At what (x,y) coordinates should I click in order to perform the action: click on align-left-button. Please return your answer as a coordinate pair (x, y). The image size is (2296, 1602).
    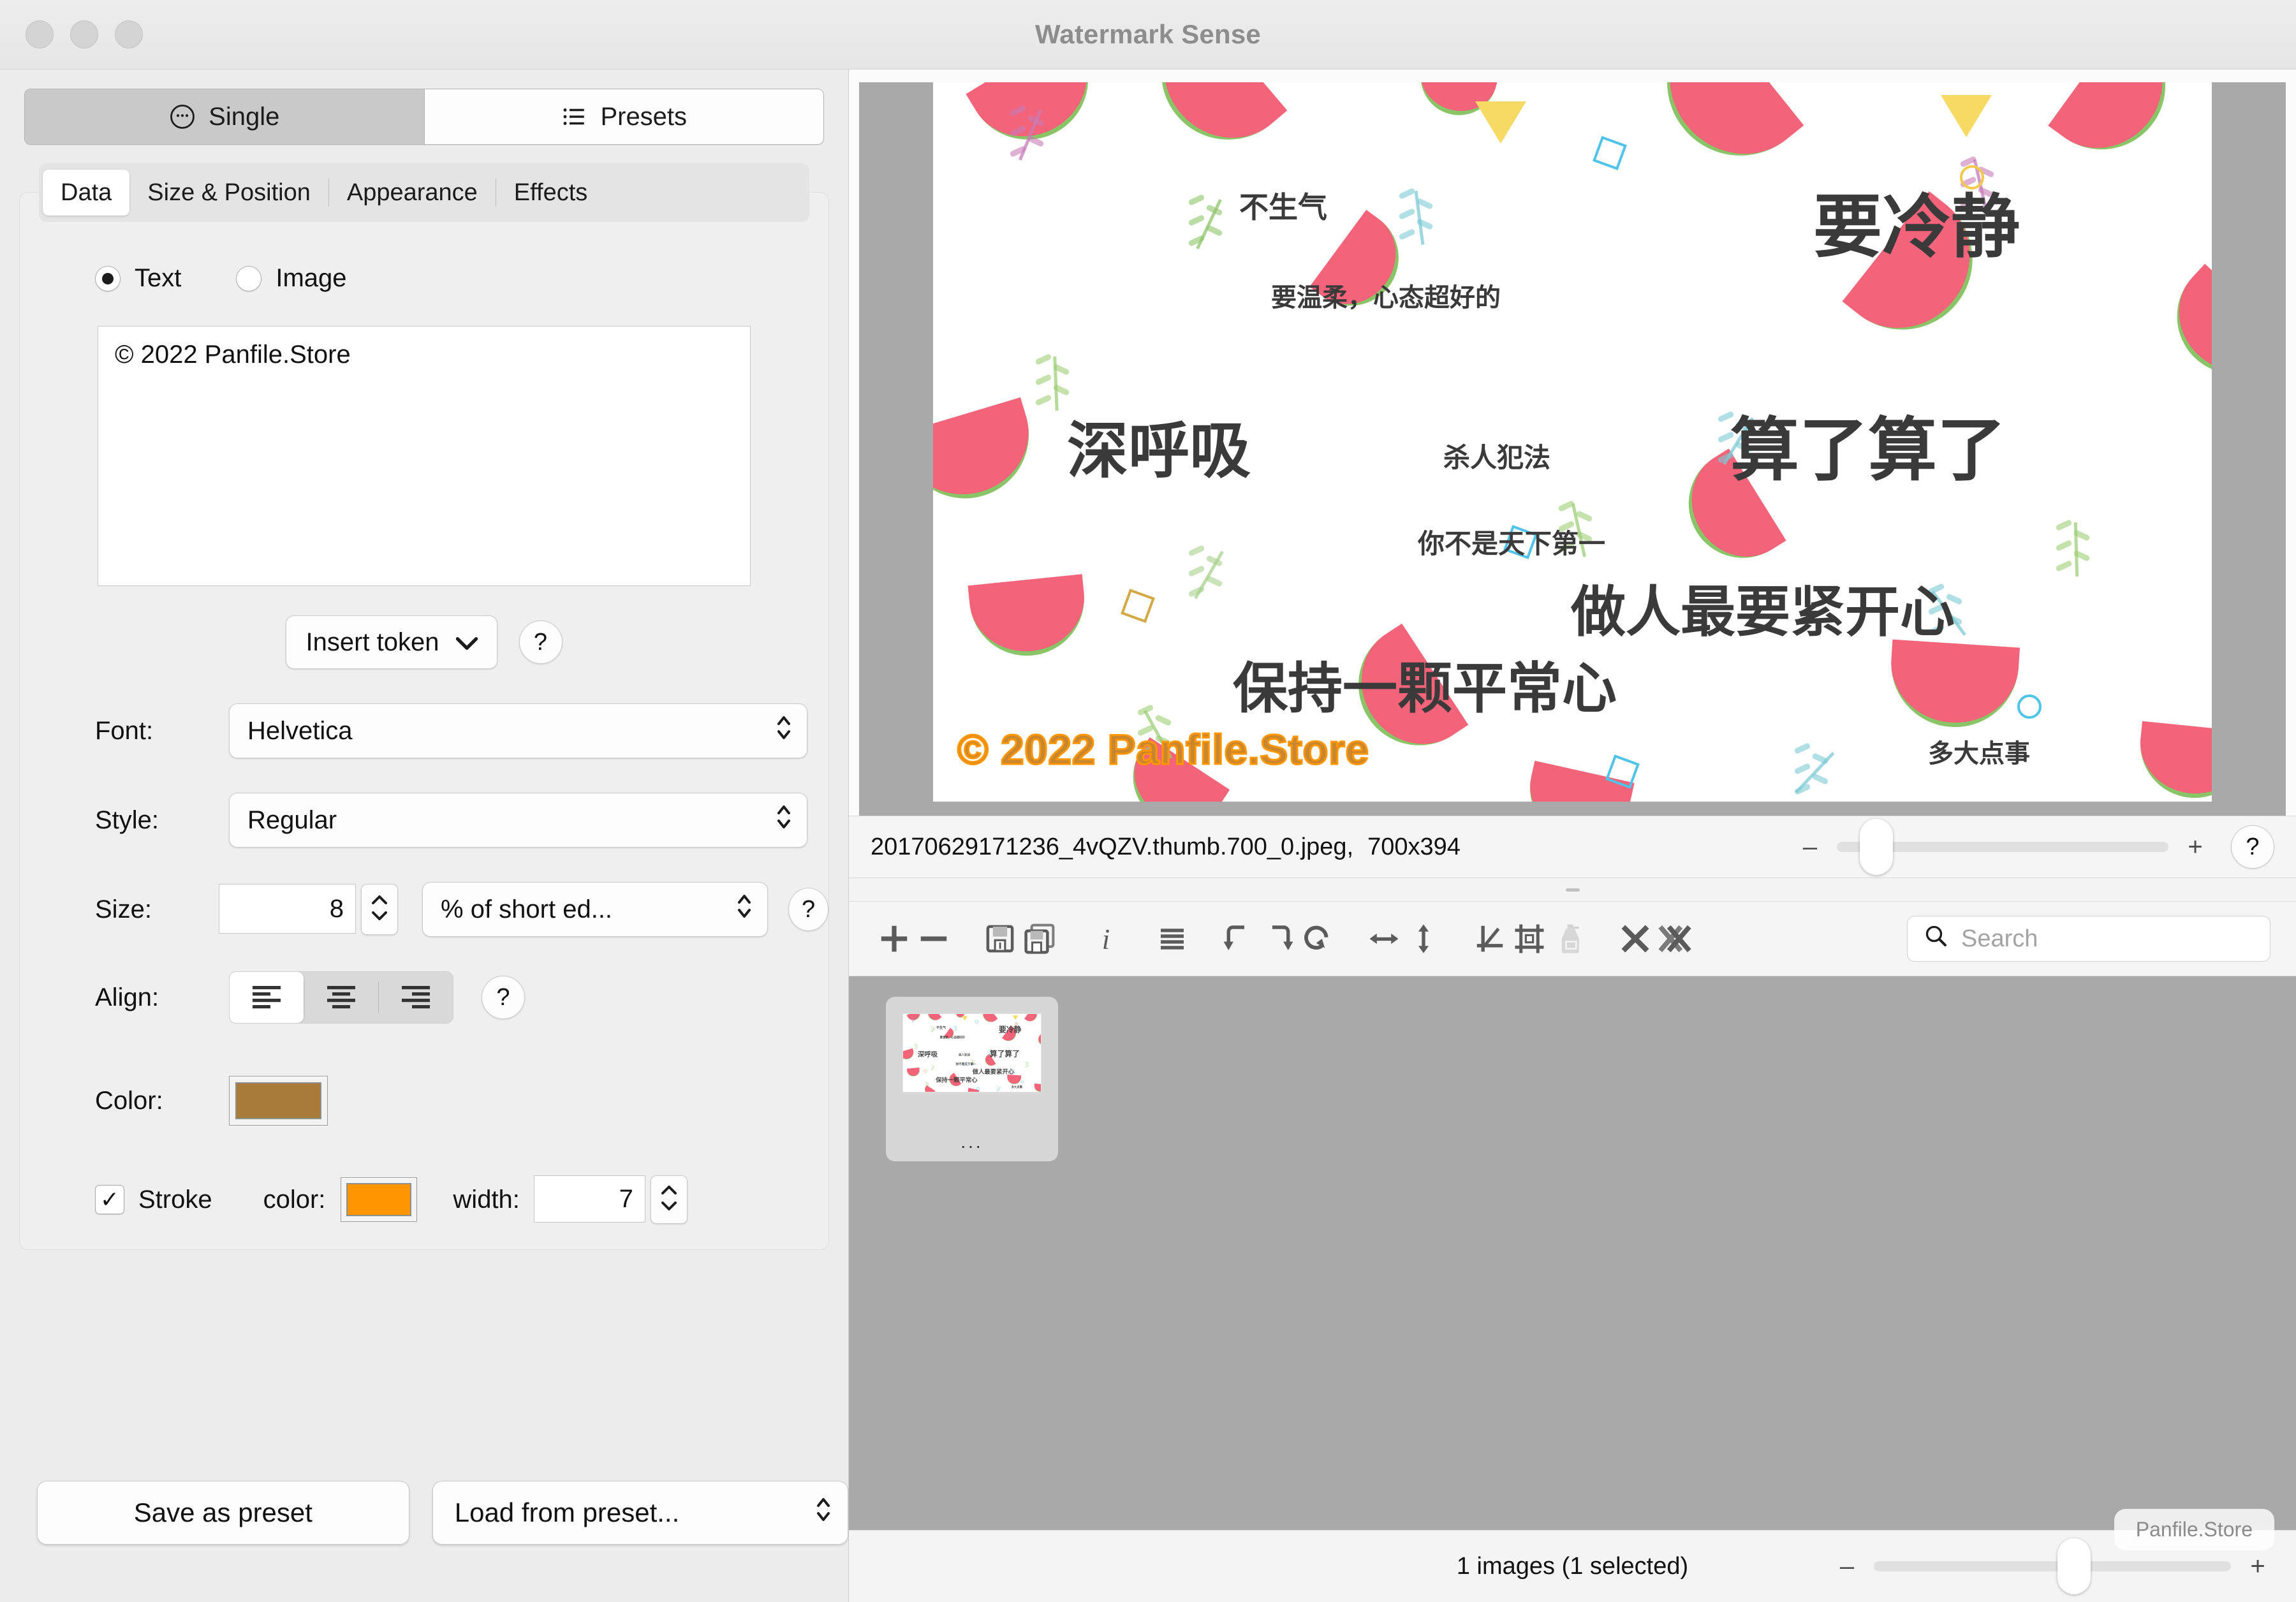
    Looking at the image, I should click on (267, 997).